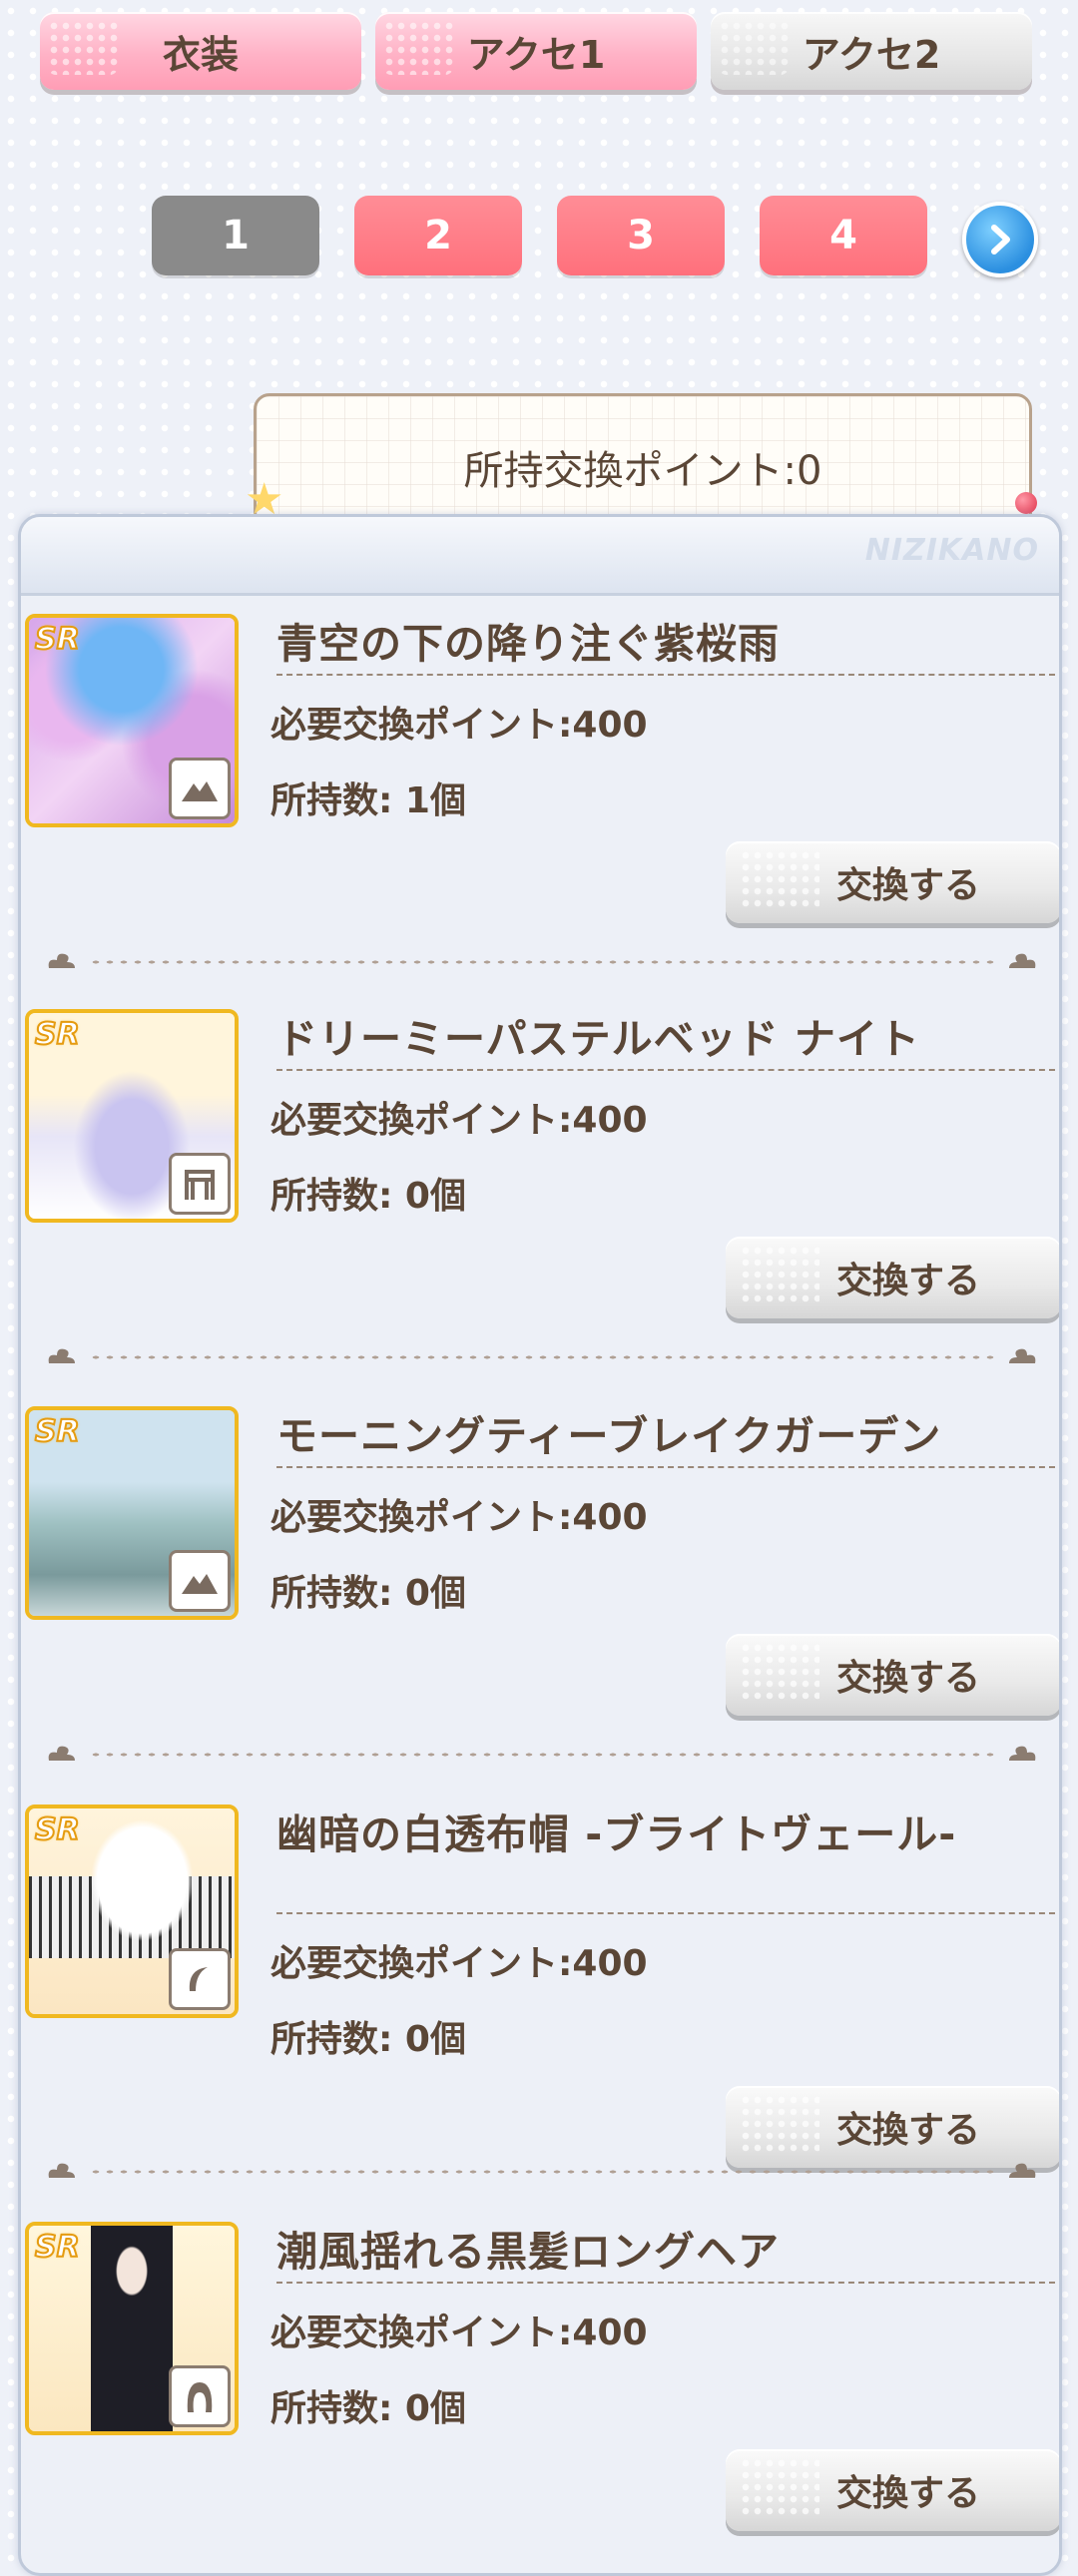  What do you see at coordinates (540, 556) in the screenshot?
I see `panel-header: NIZIKANO` at bounding box center [540, 556].